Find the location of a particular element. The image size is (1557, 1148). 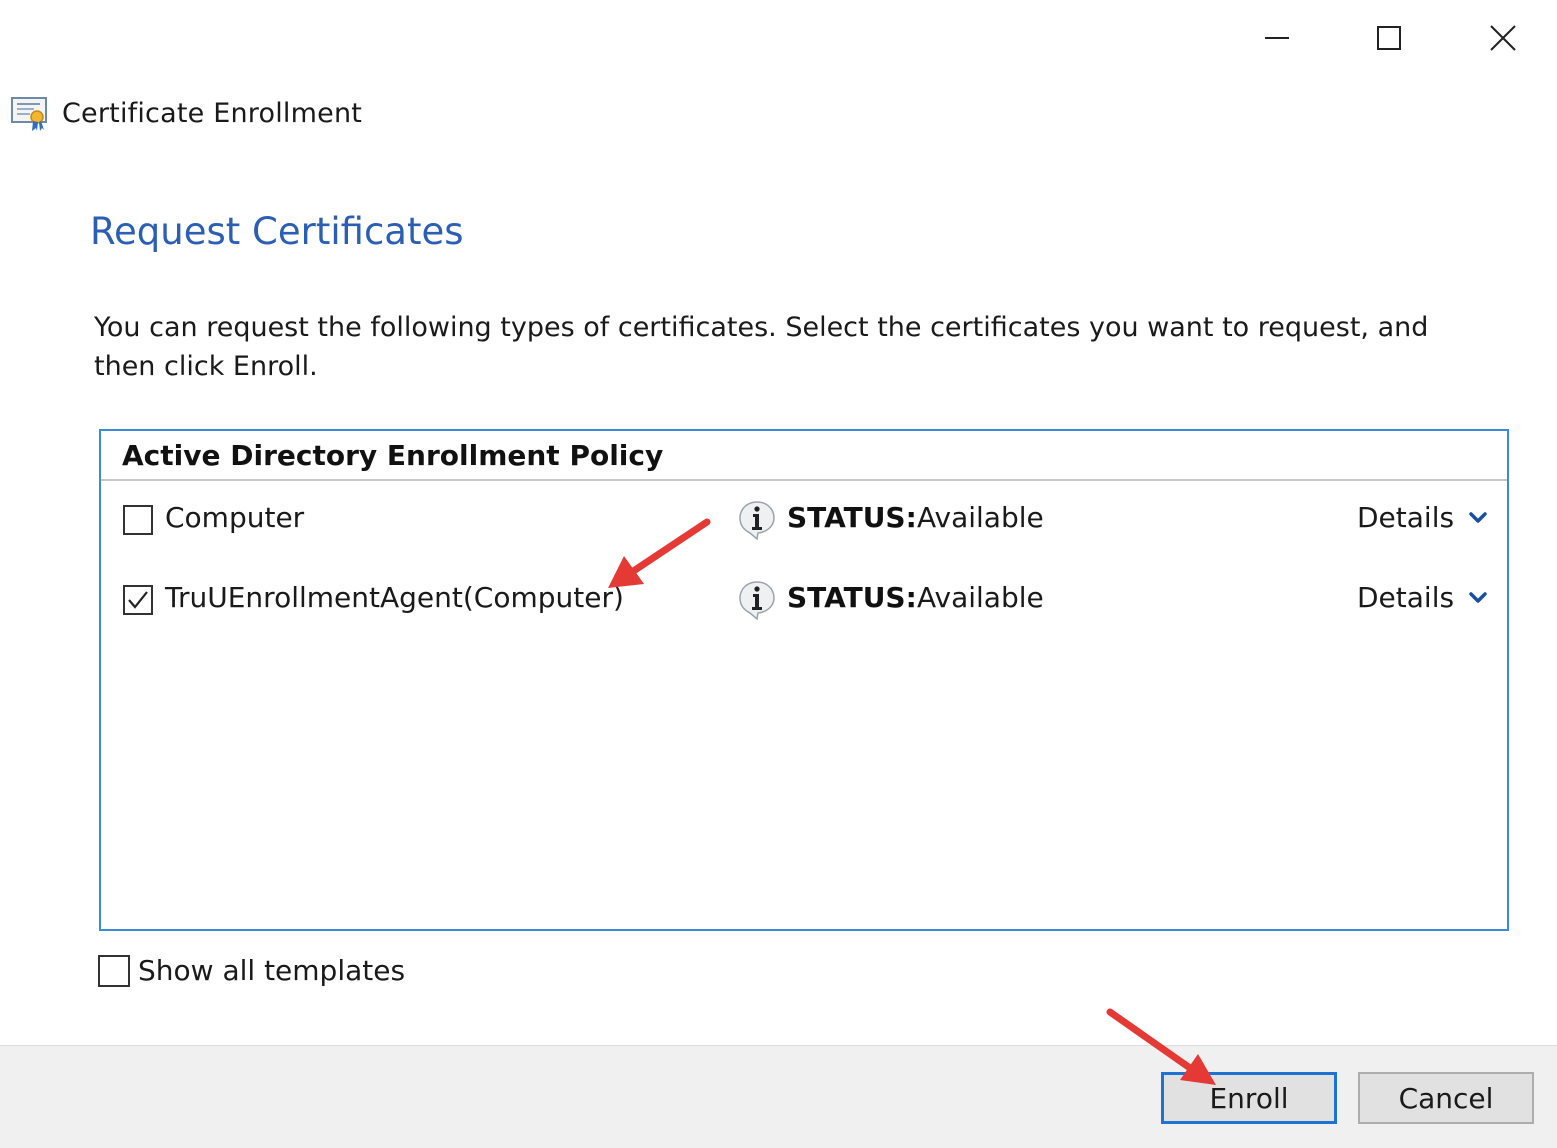

truuenrollmentagent-checkbox is located at coordinates (138, 600).